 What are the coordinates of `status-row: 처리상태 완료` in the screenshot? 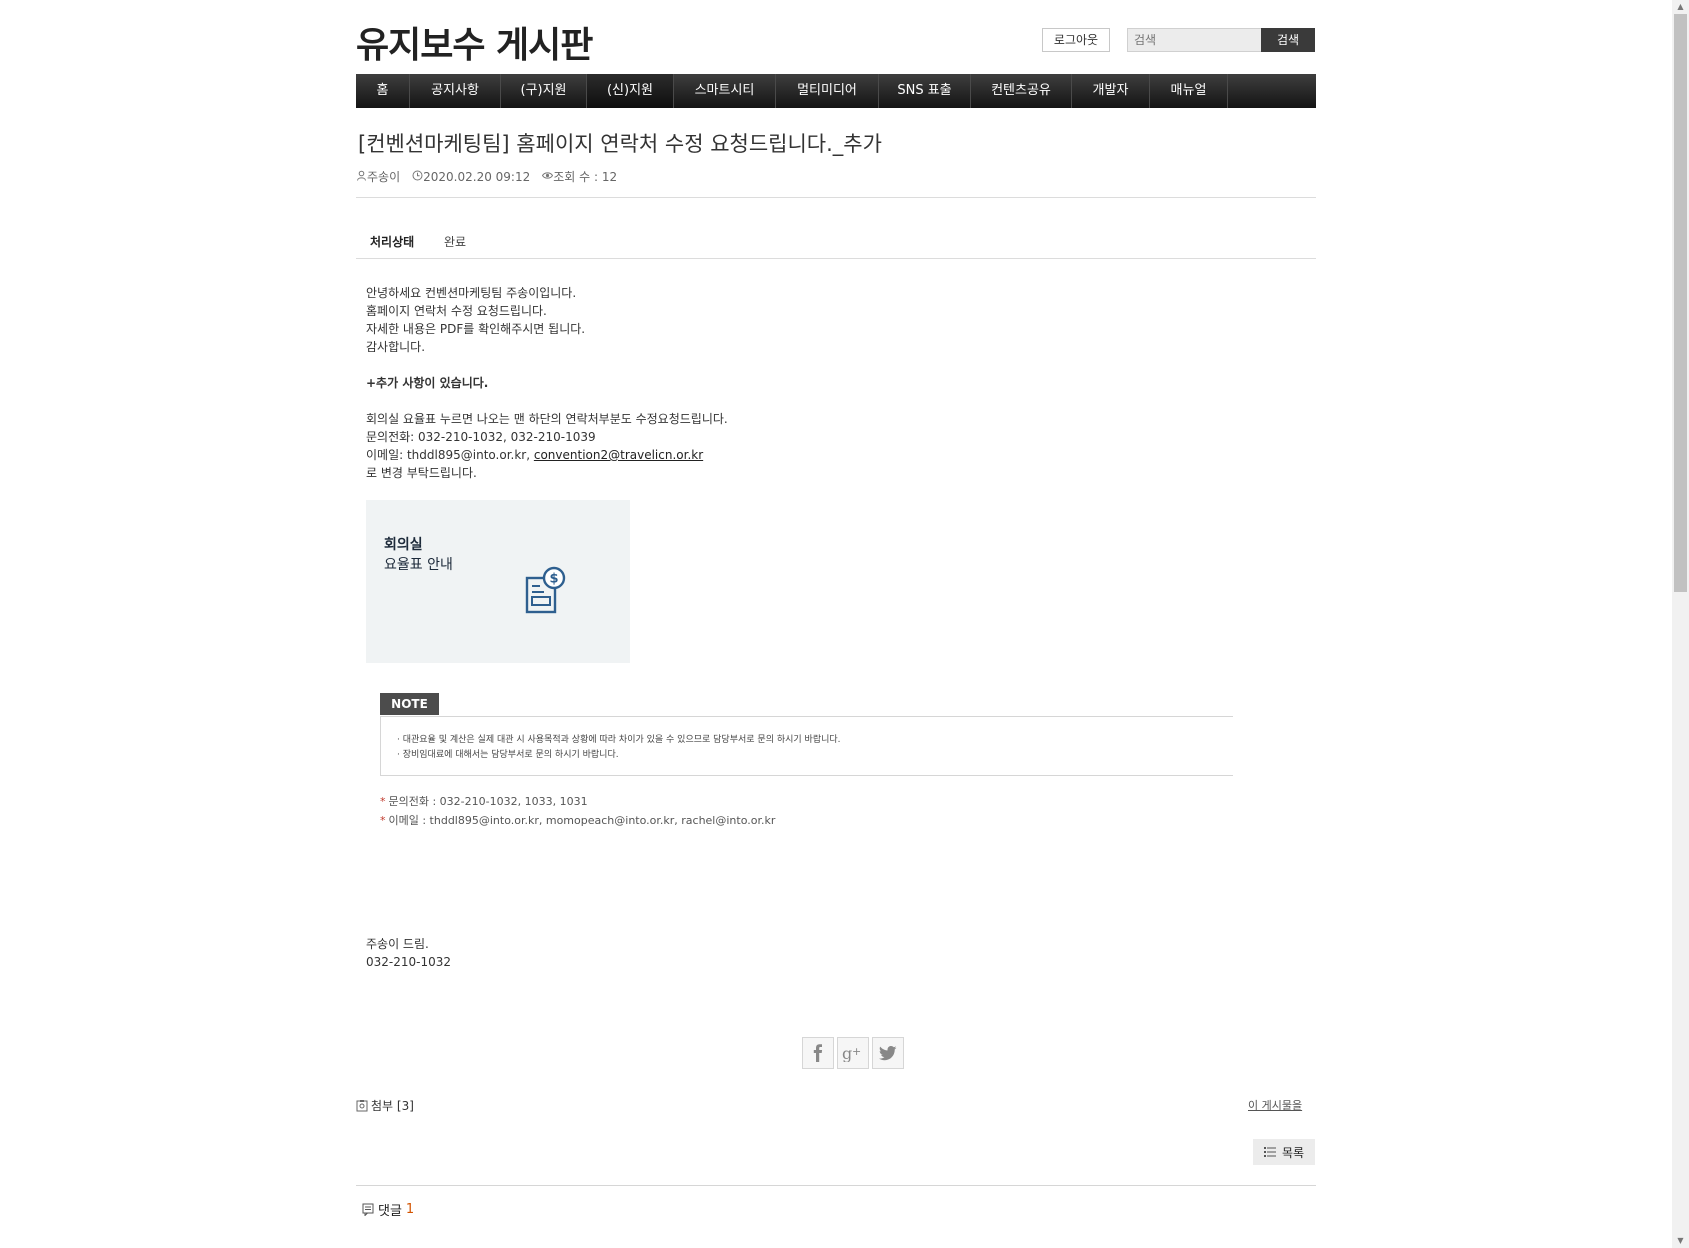 It's located at (418, 241).